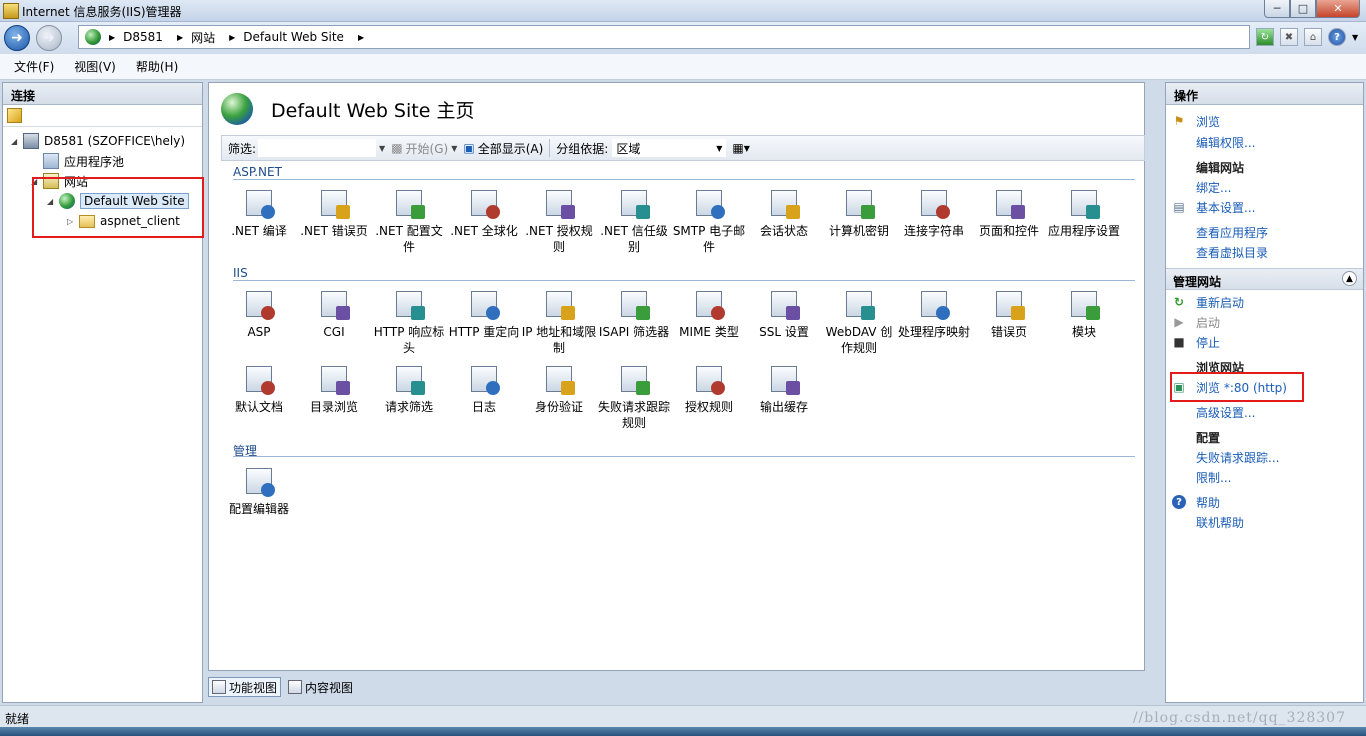 The width and height of the screenshot is (1366, 736). I want to click on maximize-button: □, so click(1303, 9).